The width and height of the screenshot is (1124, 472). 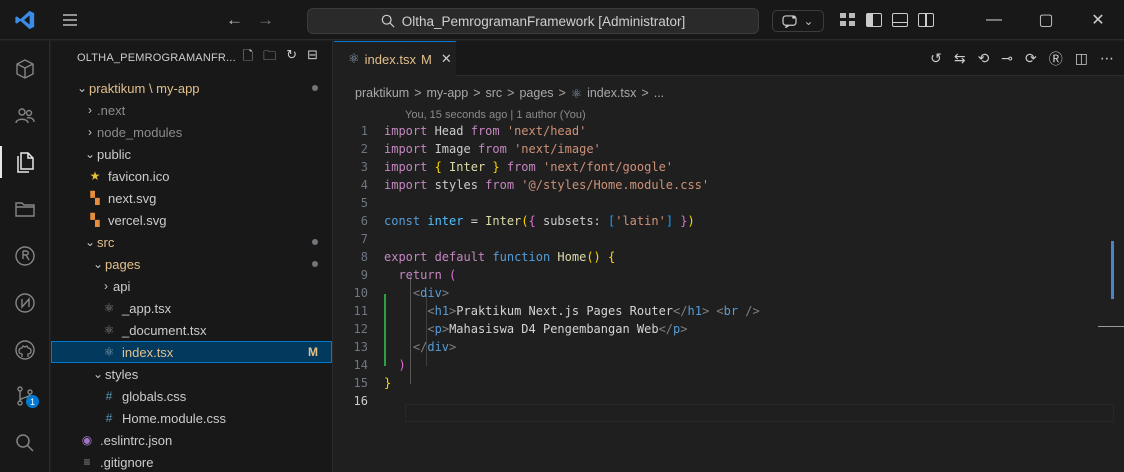 What do you see at coordinates (25, 303) in the screenshot?
I see `remote-explorer-icon` at bounding box center [25, 303].